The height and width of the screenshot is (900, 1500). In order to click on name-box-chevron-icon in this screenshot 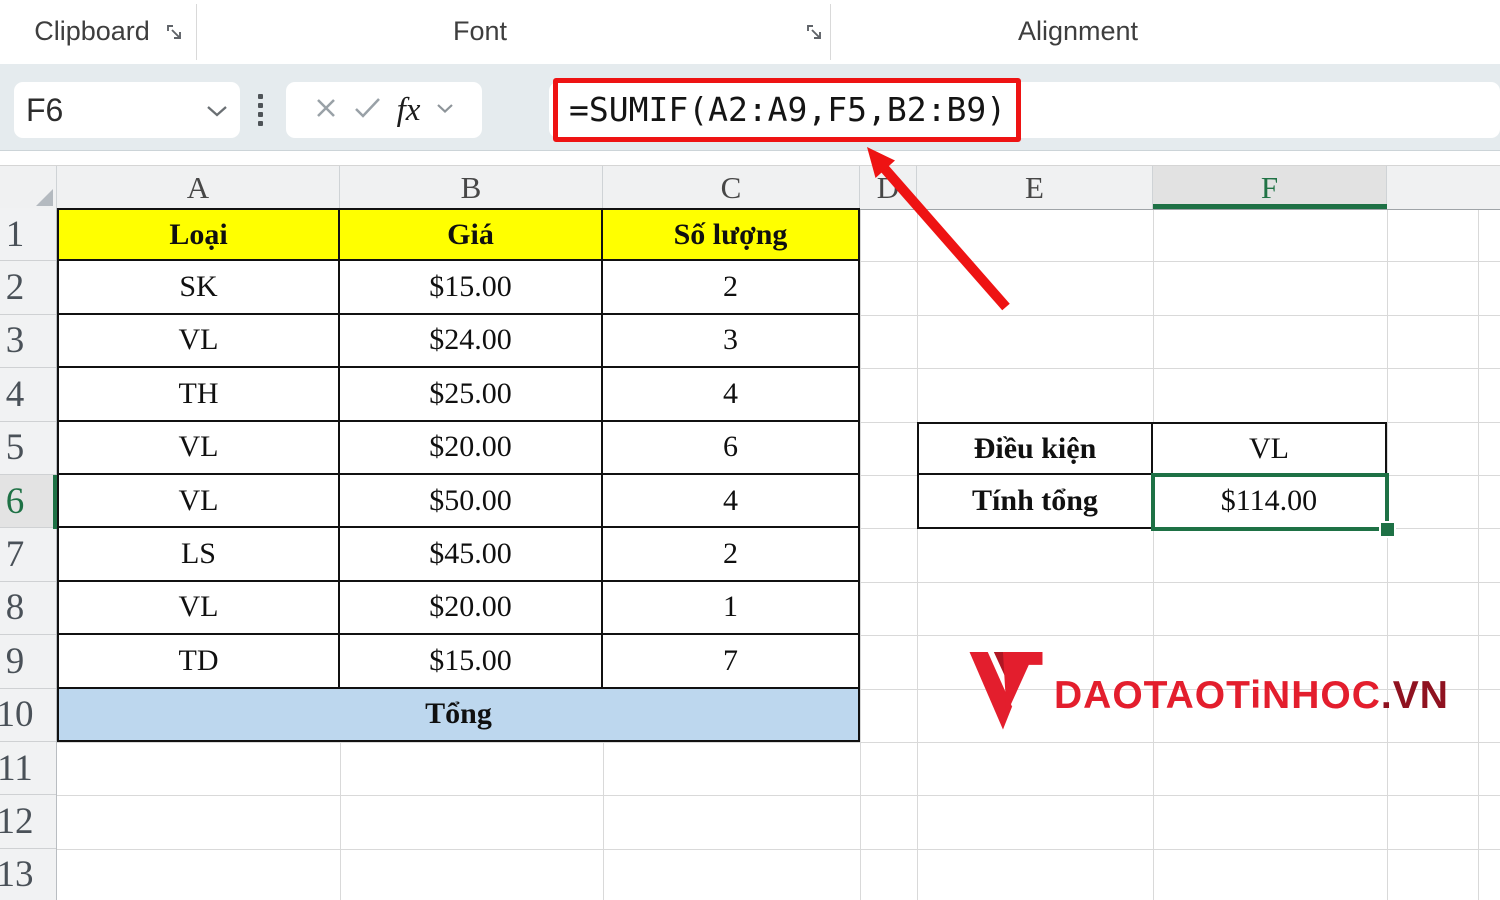, I will do `click(217, 114)`.